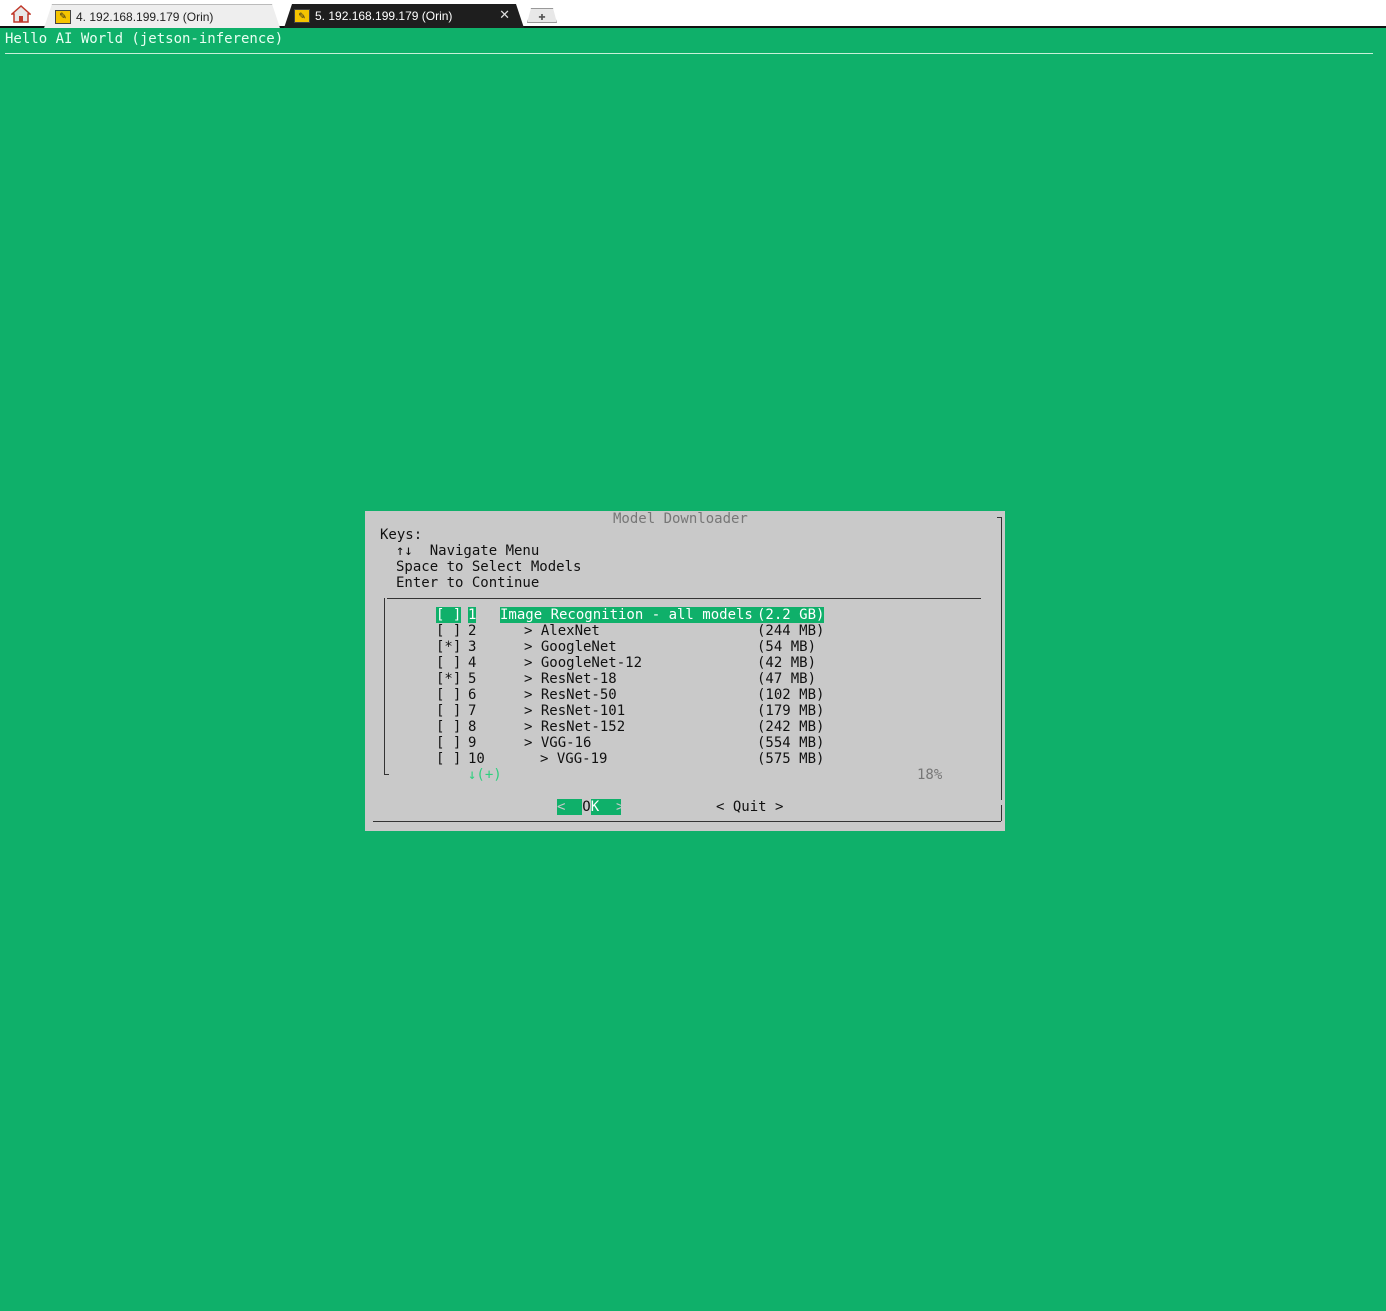 The image size is (1386, 1311). I want to click on list-item: [ ] 10 > VGG-19 (575 MB), so click(685, 759).